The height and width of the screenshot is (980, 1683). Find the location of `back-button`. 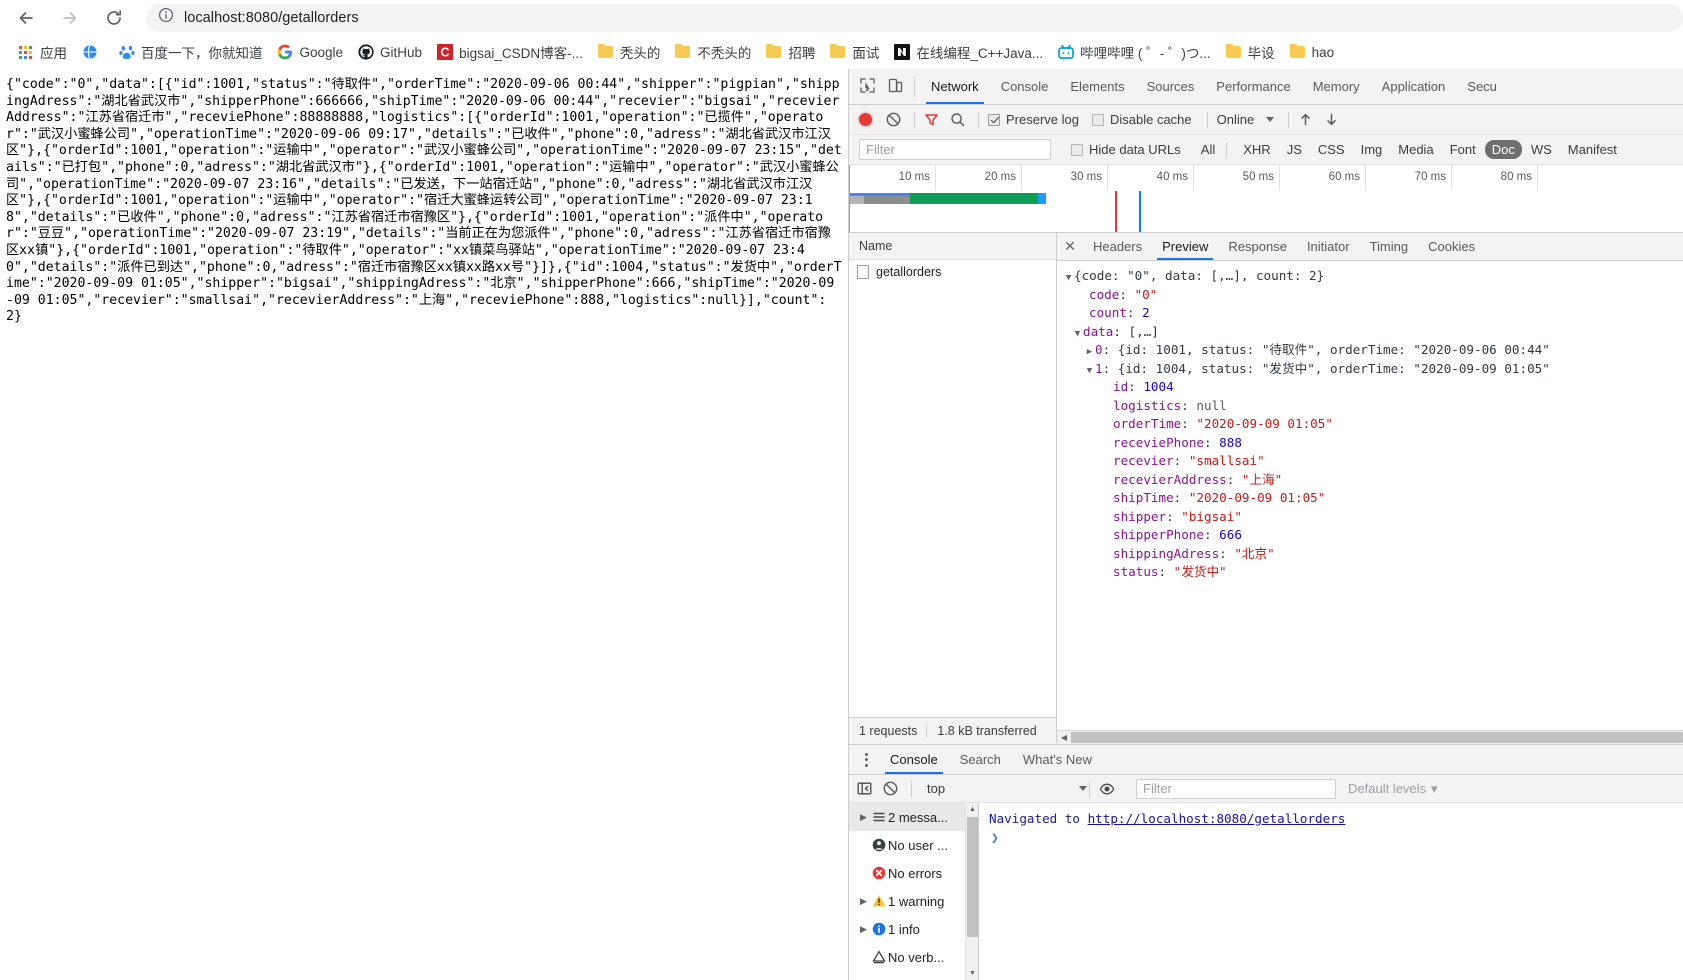

back-button is located at coordinates (26, 18).